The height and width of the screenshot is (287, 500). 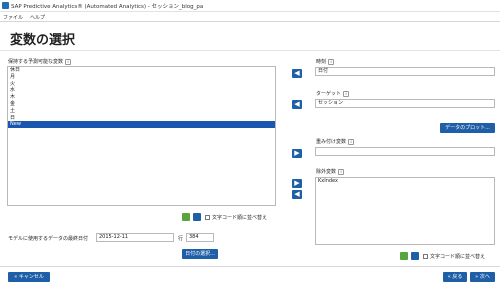 What do you see at coordinates (141, 90) in the screenshot?
I see `list-item: 水` at bounding box center [141, 90].